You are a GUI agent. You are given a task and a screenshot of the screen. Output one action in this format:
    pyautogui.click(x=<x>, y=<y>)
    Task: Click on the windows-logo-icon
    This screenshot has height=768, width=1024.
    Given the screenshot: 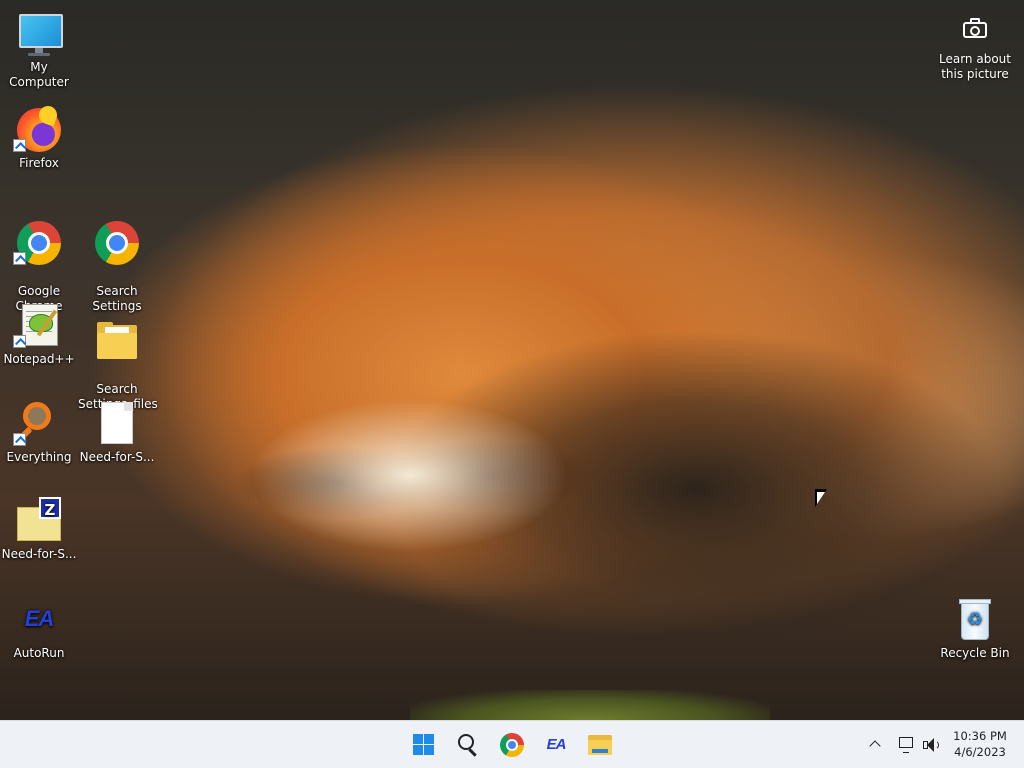 What is the action you would take?
    pyautogui.click(x=424, y=745)
    